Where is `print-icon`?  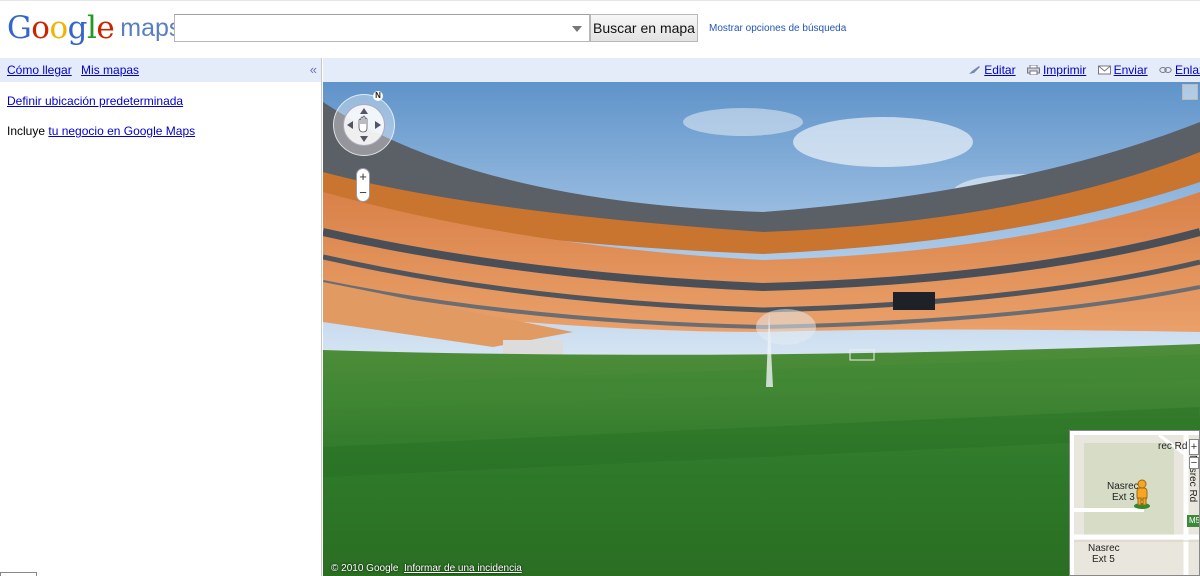
print-icon is located at coordinates (1033, 70).